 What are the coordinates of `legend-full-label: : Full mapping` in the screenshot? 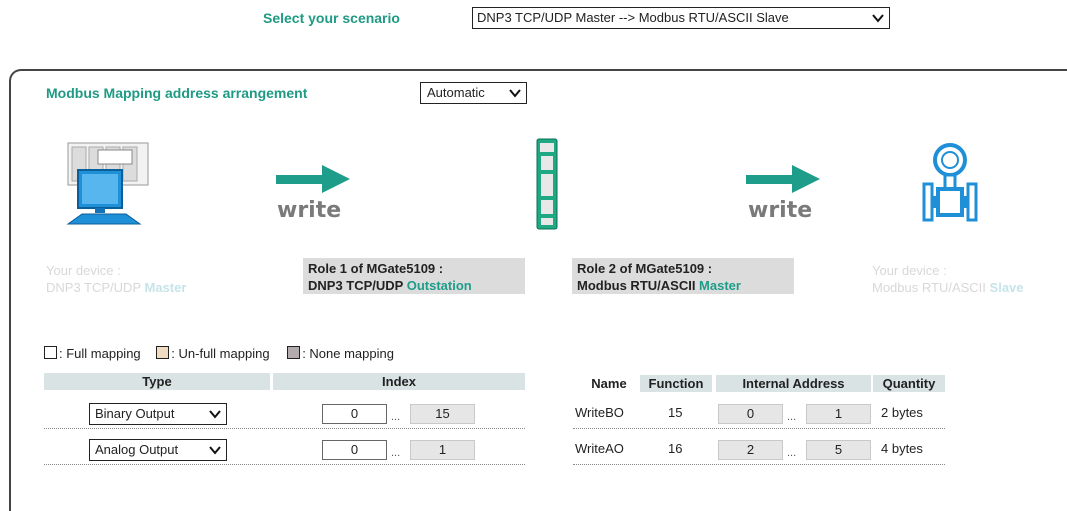 It's located at (100, 353).